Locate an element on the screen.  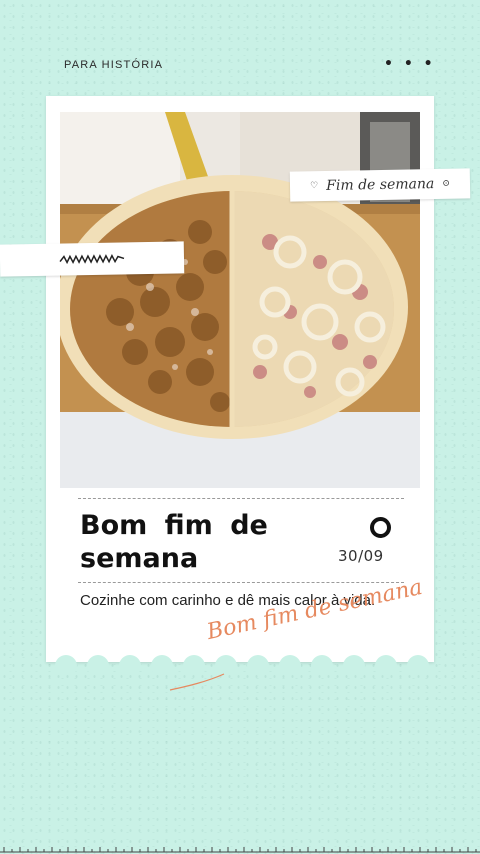
tape-label-left is located at coordinates (92, 259).